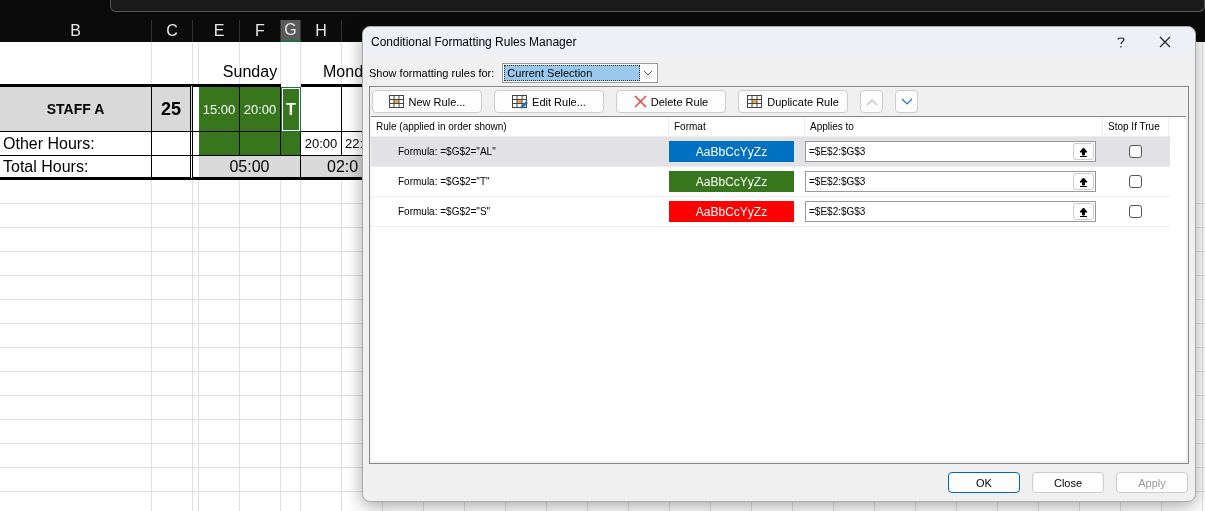 This screenshot has height=511, width=1205. I want to click on scope-dropdown: Current Selection, so click(580, 73).